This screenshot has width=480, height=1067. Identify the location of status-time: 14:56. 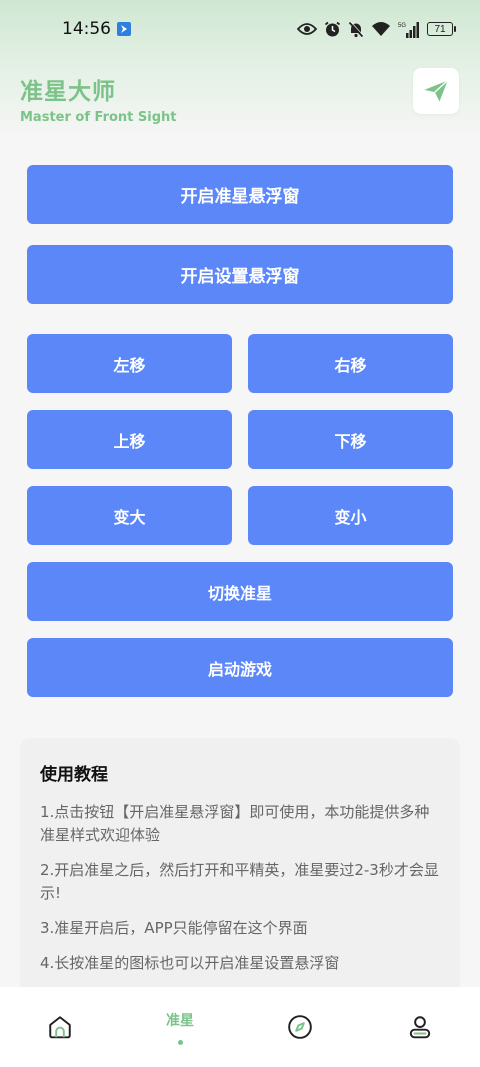
(86, 29).